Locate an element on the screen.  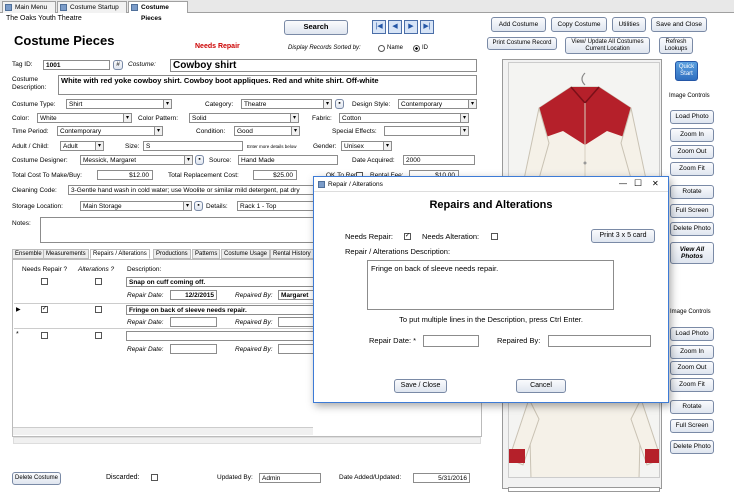
details-field: Rack 1 - Top is located at coordinates (277, 206).